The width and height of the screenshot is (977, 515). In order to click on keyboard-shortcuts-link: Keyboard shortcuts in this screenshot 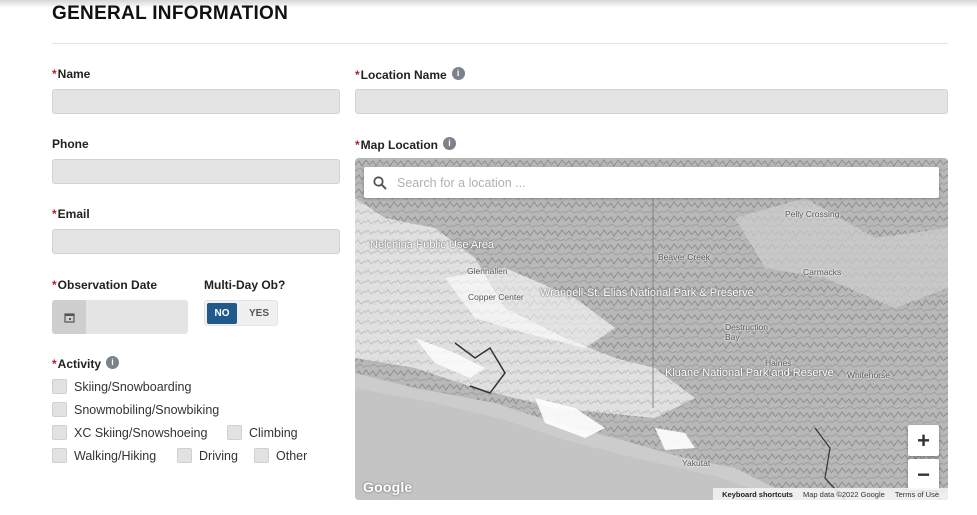, I will do `click(757, 494)`.